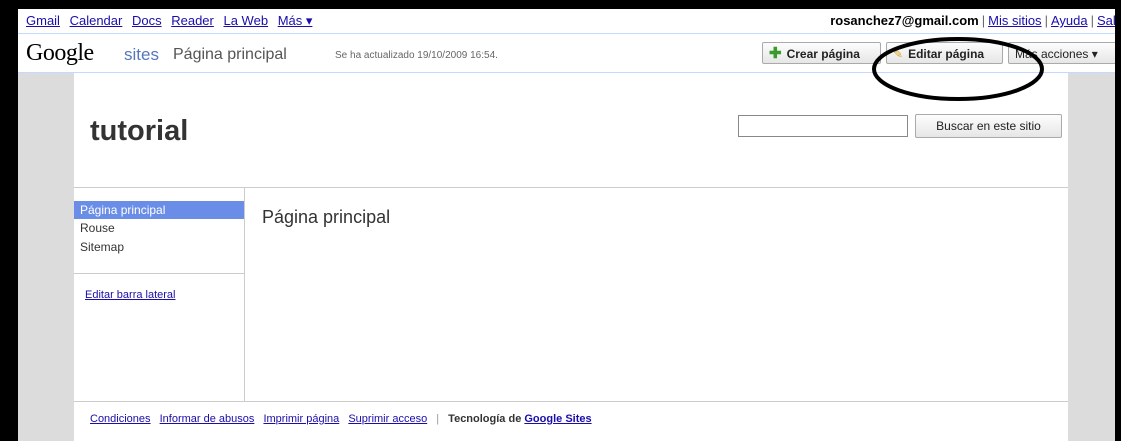  What do you see at coordinates (230, 54) in the screenshot?
I see `page-title: Página principal` at bounding box center [230, 54].